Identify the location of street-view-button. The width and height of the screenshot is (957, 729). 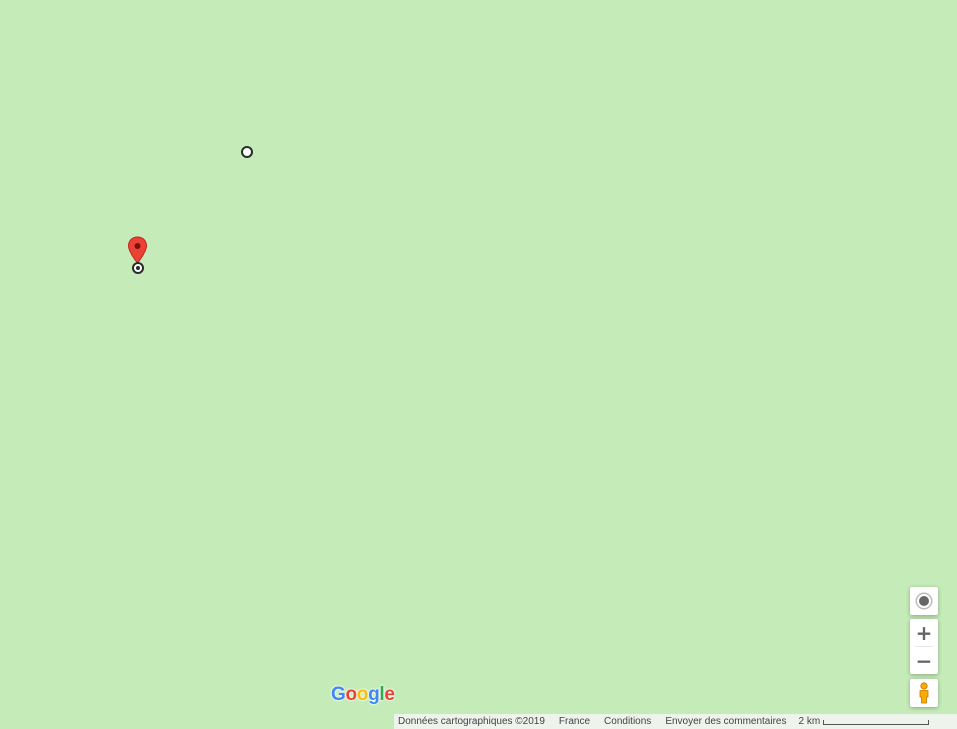
(924, 693).